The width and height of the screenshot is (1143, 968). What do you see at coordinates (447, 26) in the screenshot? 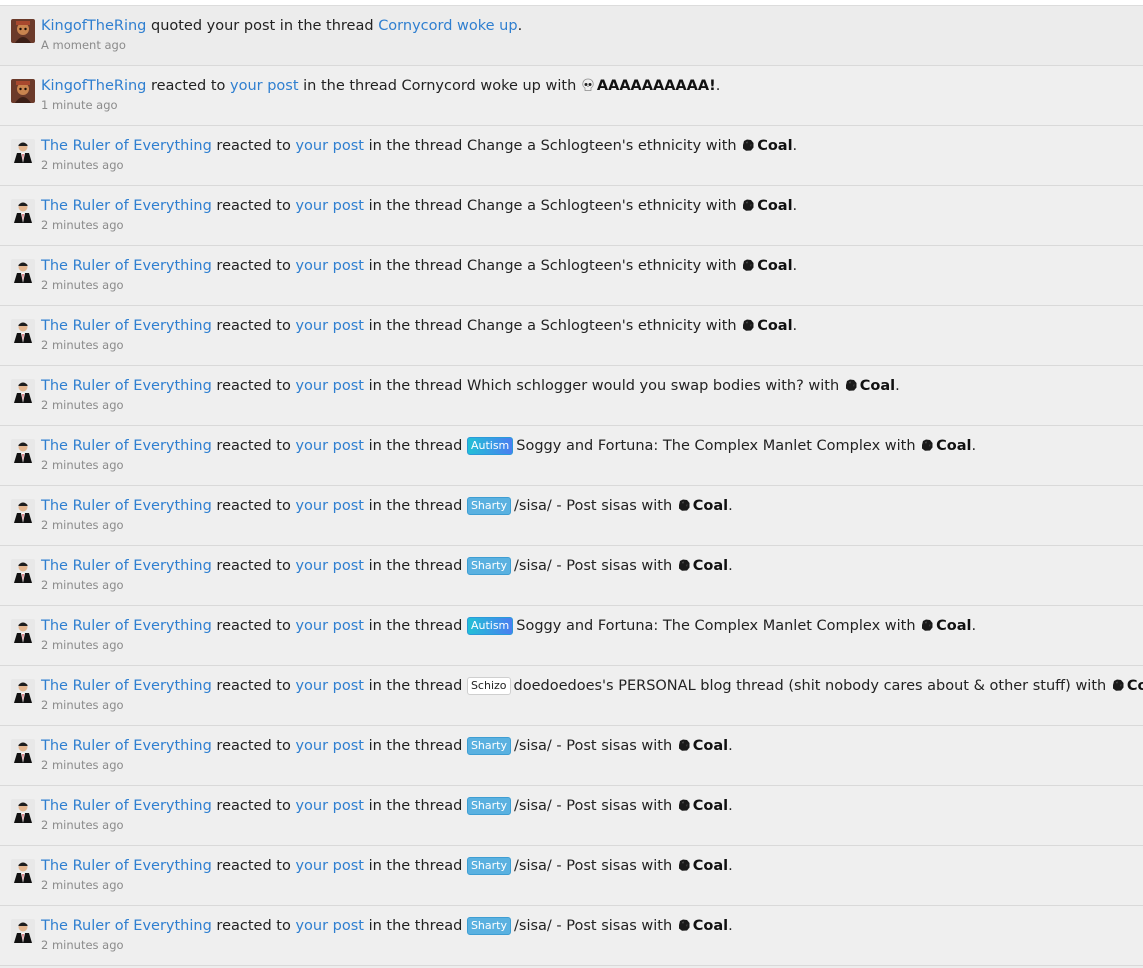
I see `thread-link: Cornycord woke up` at bounding box center [447, 26].